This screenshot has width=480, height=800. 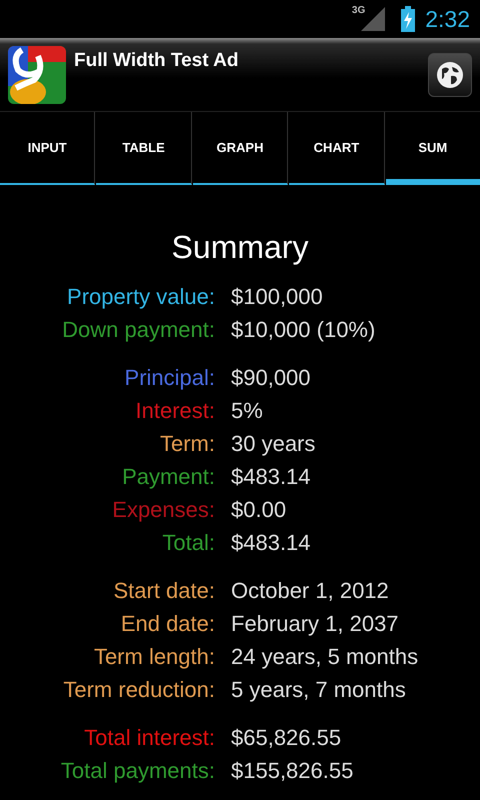 What do you see at coordinates (337, 148) in the screenshot?
I see `tab: CHART` at bounding box center [337, 148].